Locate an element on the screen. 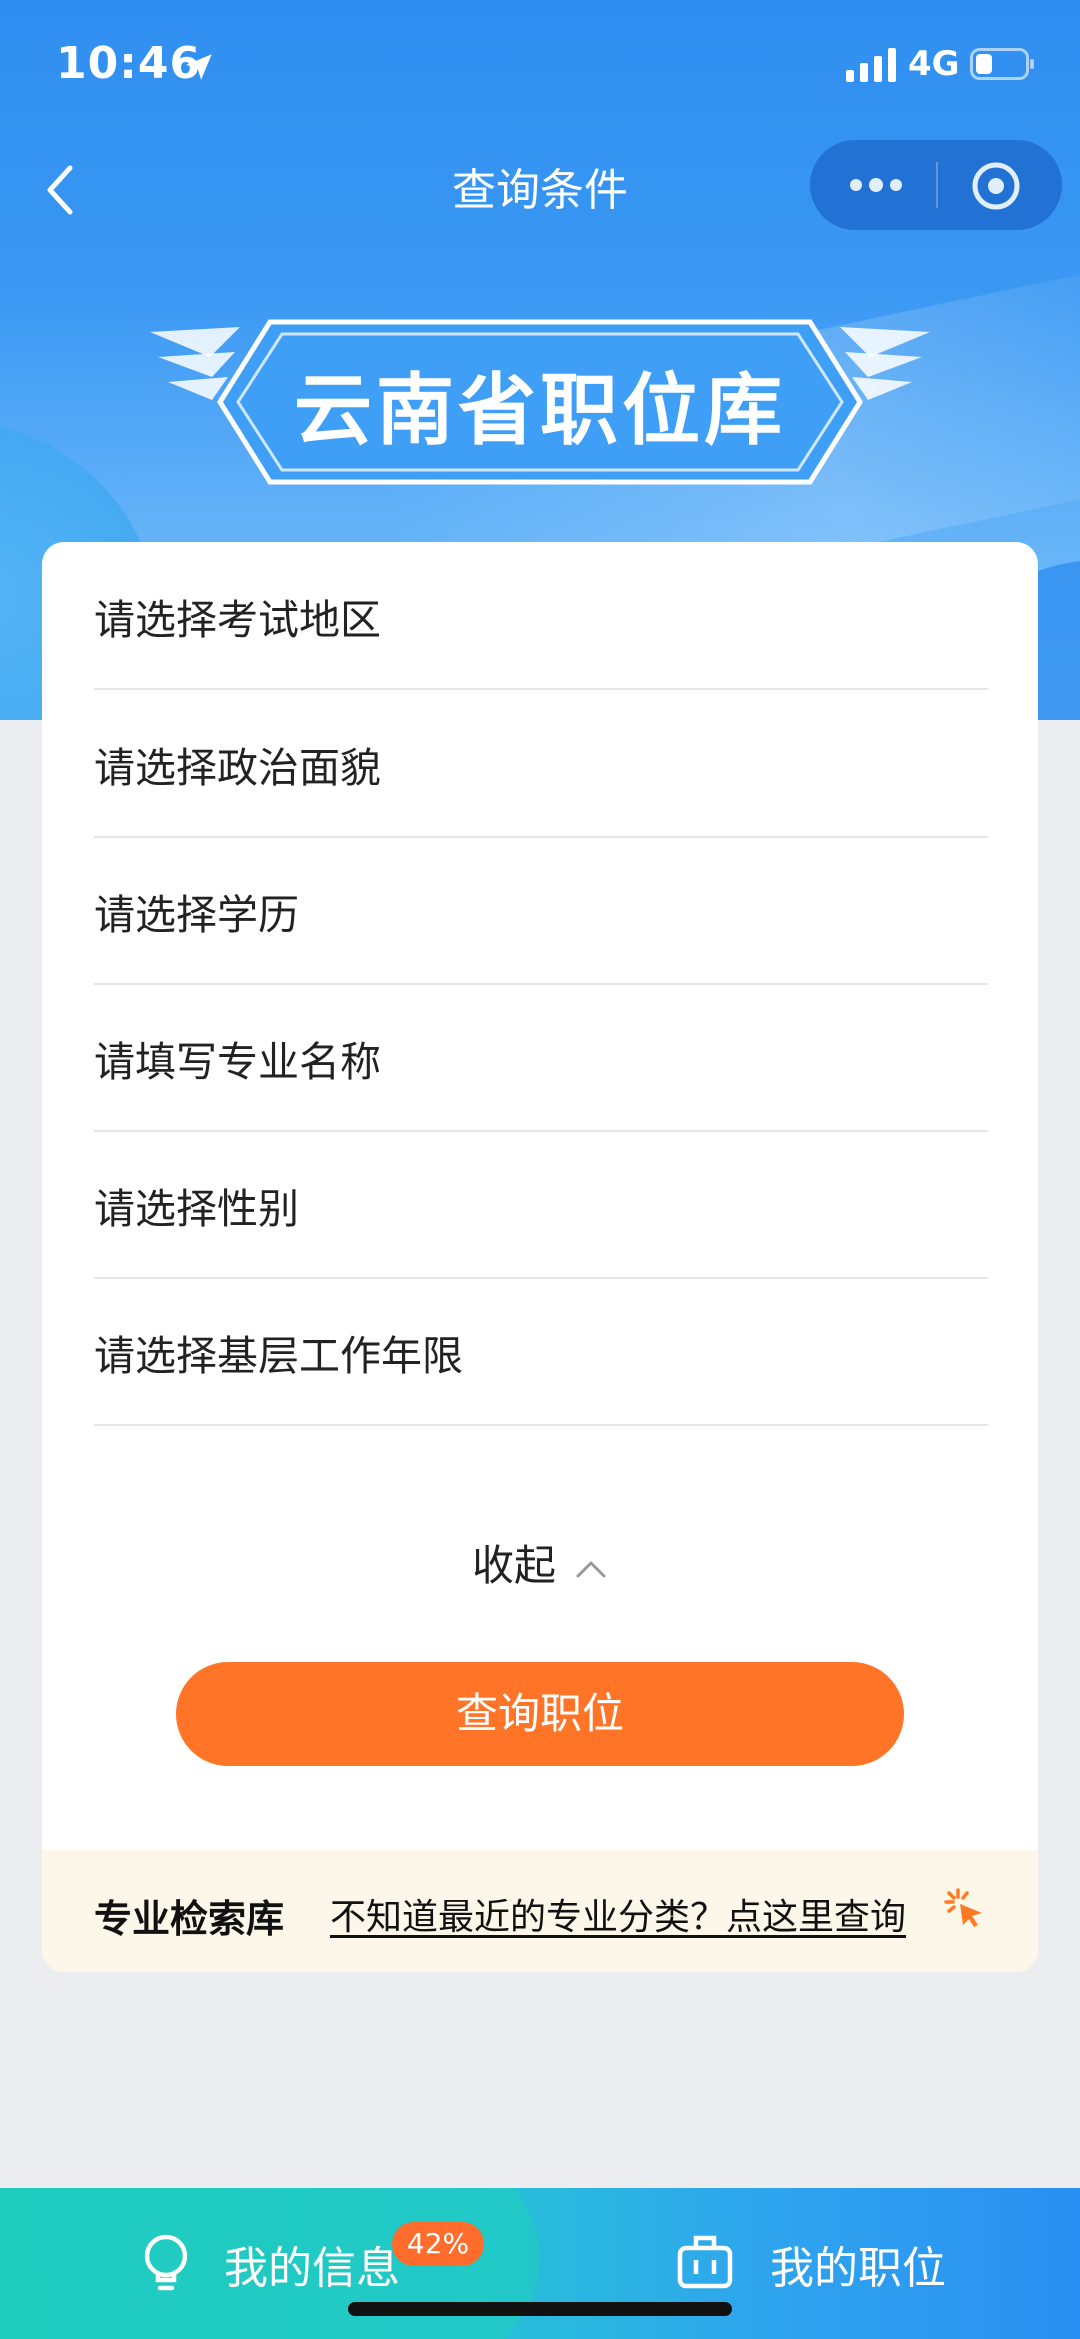 This screenshot has width=1080, height=2339. major-search-tip: 专业检索库 不知道最近的专业分类？点这里查询 is located at coordinates (540, 1911).